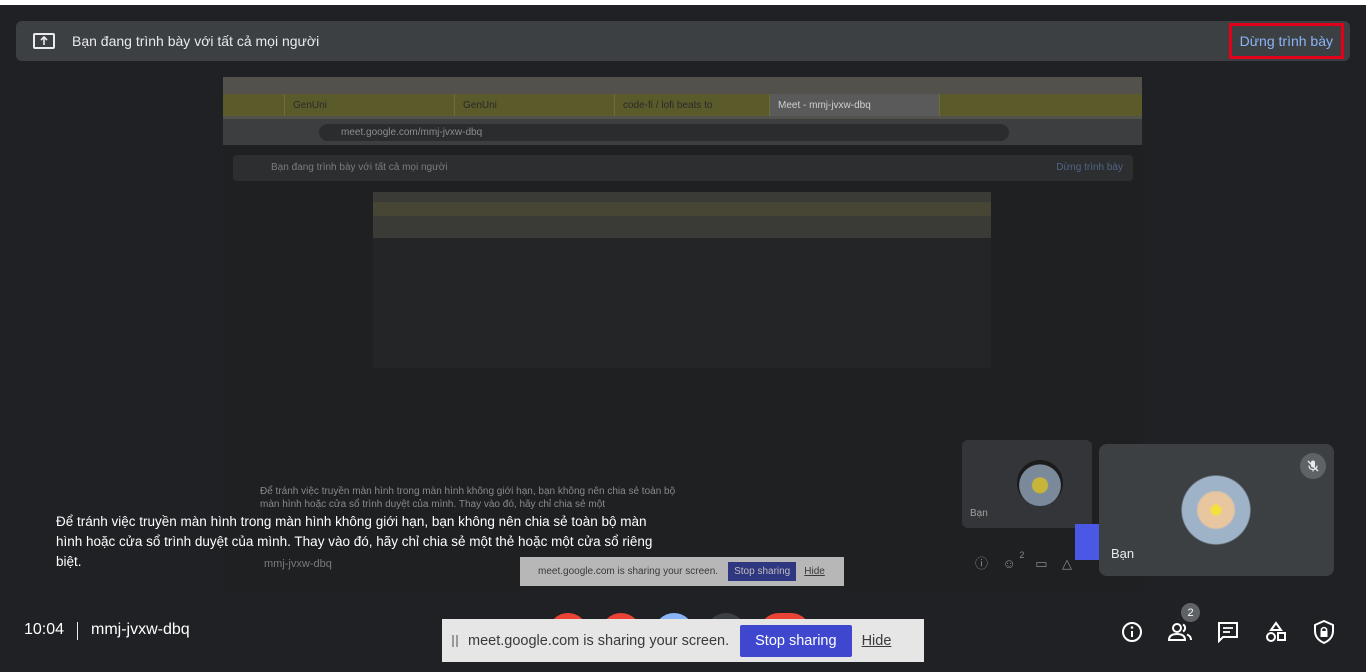  What do you see at coordinates (1023, 561) in the screenshot?
I see `preview-toolbar-icons: ⓘ ☺ 2 ▭ △` at bounding box center [1023, 561].